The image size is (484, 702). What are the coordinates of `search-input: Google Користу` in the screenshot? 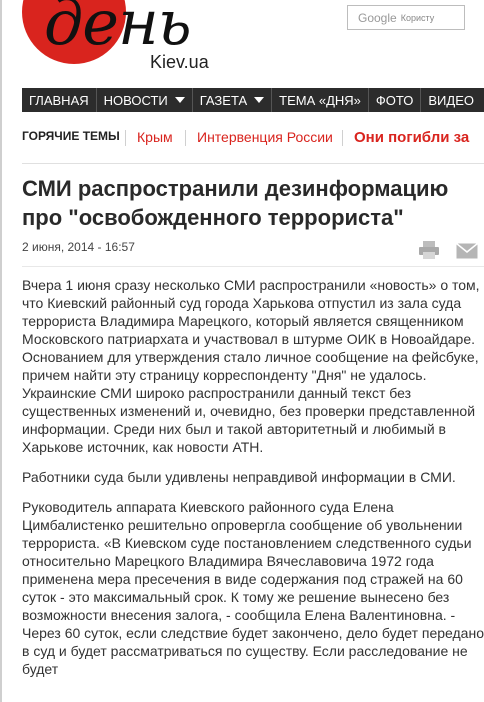 It's located at (406, 17).